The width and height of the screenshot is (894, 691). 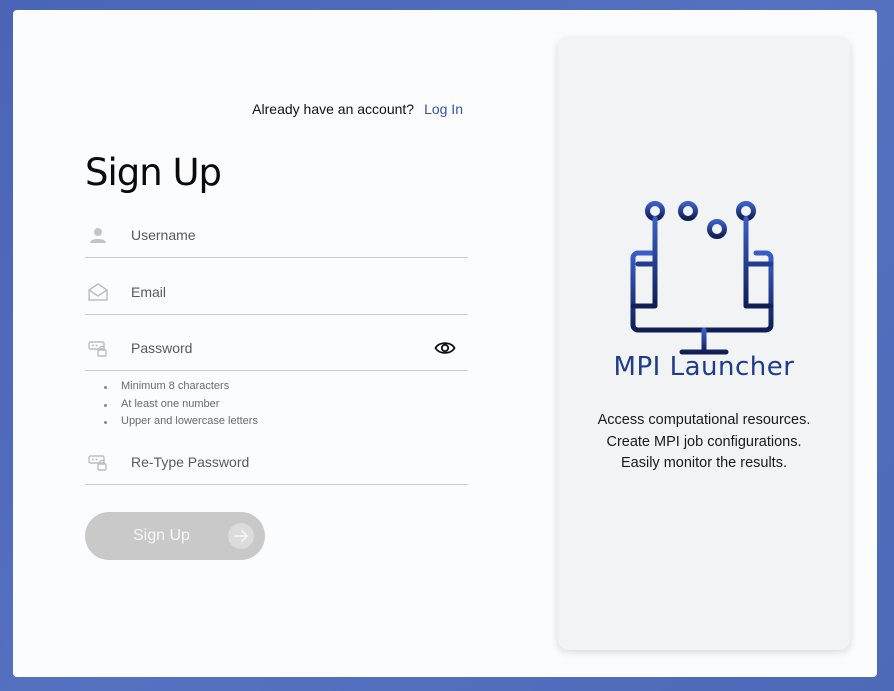 I want to click on arrow-right-icon, so click(x=241, y=536).